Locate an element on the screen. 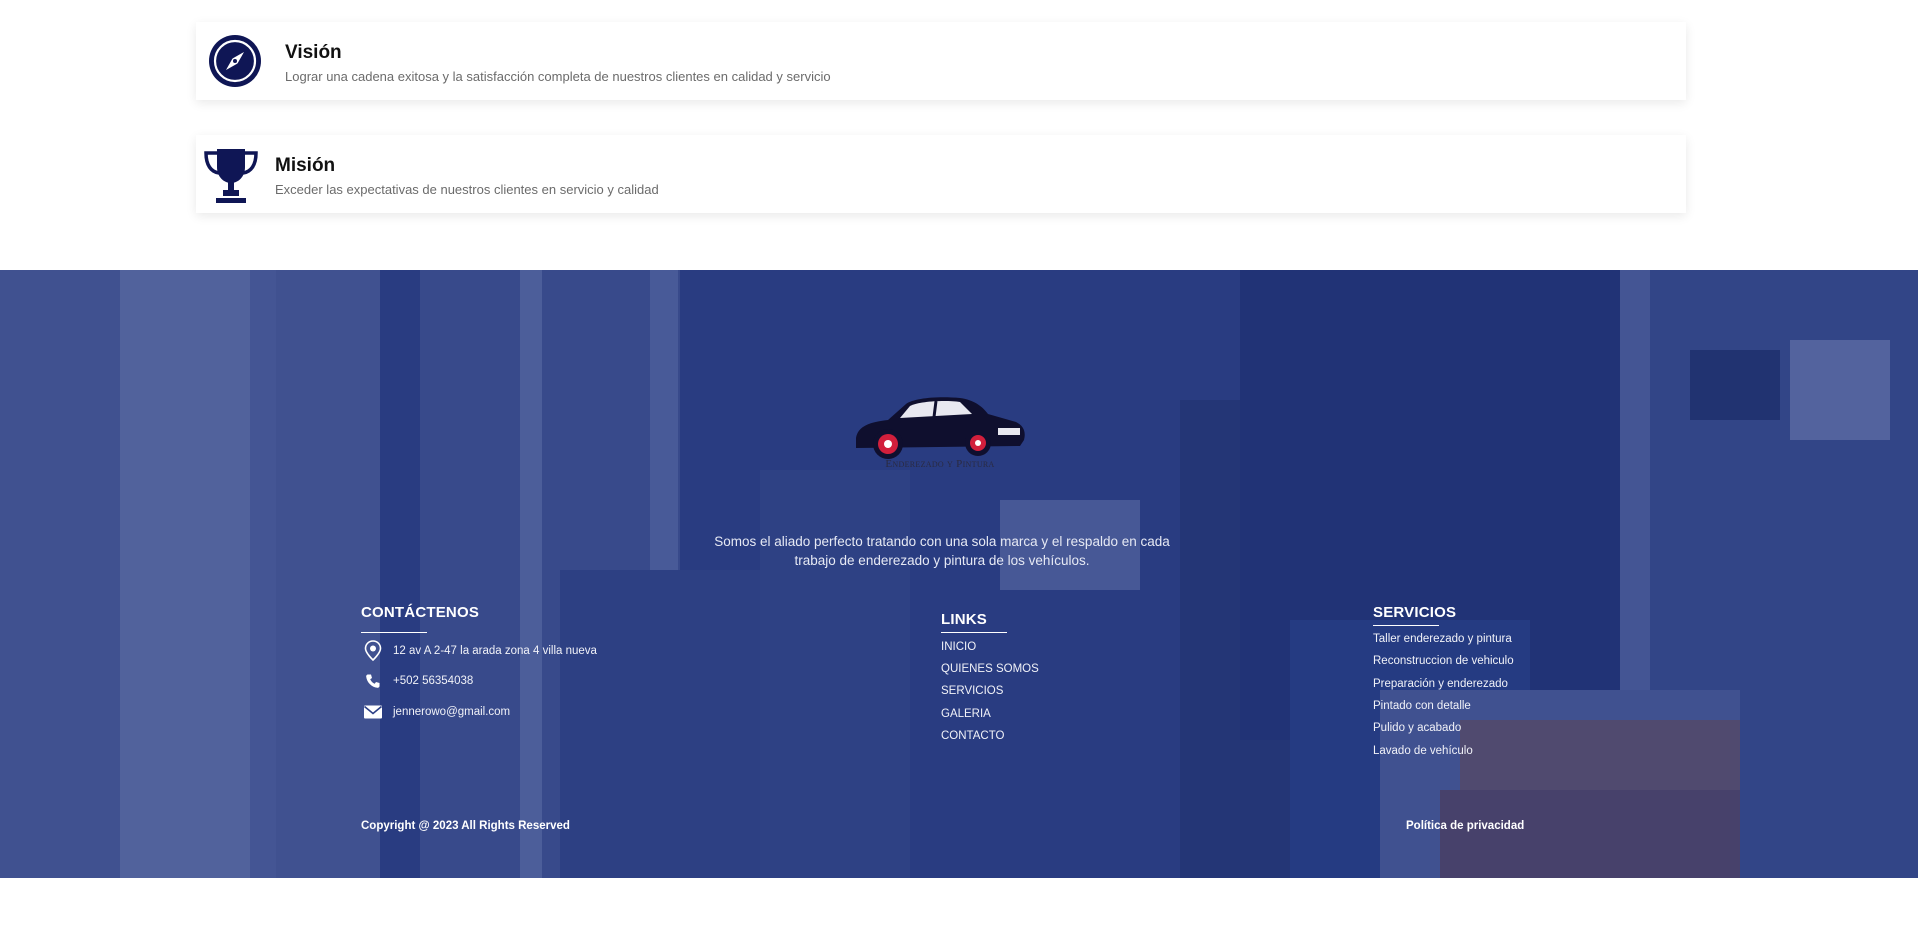 This screenshot has width=1920, height=950. privacy-policy-link: Política de privacidad is located at coordinates (1465, 826).